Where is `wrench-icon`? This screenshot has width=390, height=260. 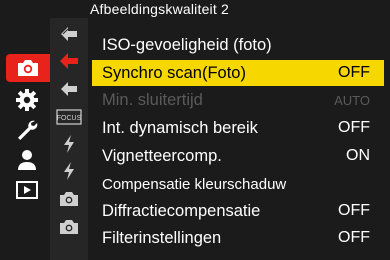 wrench-icon is located at coordinates (28, 130).